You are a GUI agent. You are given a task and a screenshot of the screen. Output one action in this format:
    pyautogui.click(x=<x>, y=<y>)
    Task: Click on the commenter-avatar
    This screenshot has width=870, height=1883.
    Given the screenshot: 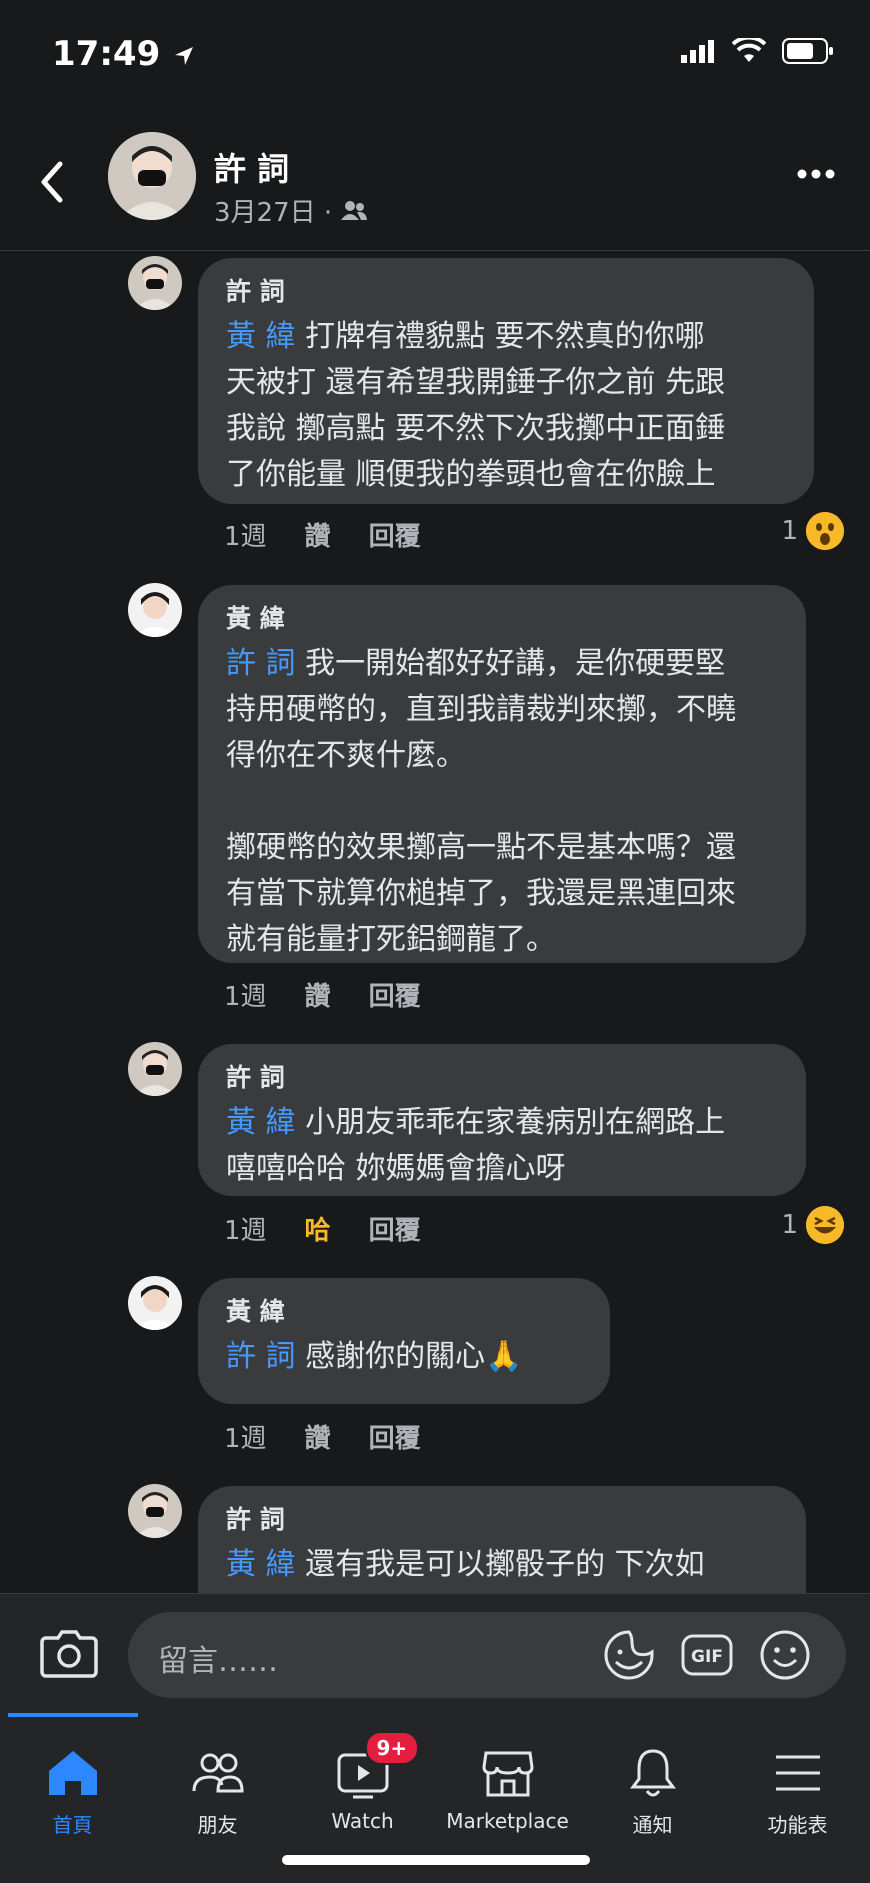 What is the action you would take?
    pyautogui.click(x=155, y=1511)
    